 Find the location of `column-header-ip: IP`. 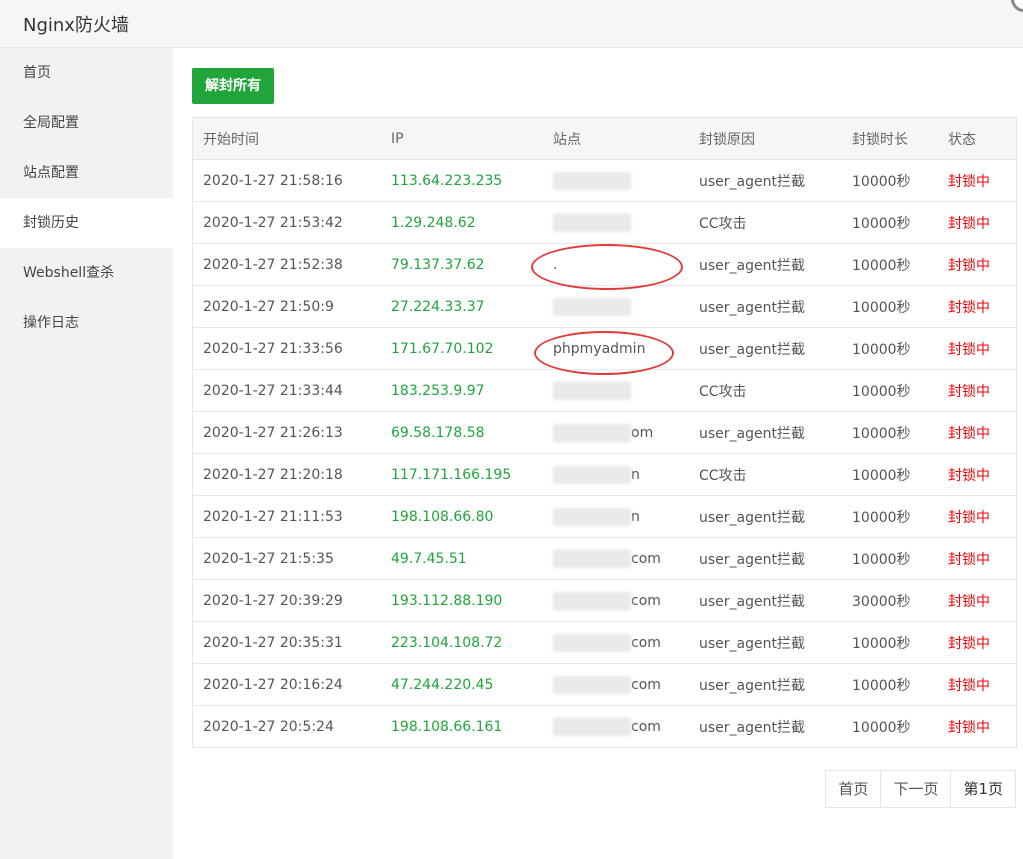

column-header-ip: IP is located at coordinates (462, 139).